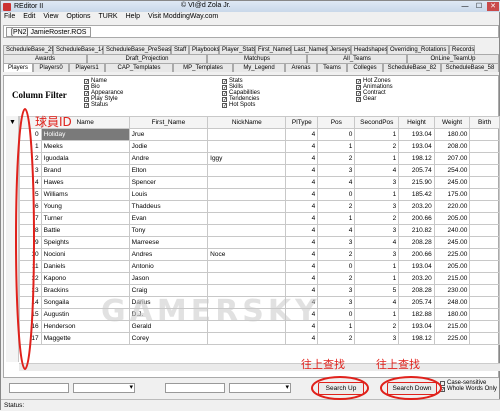 The image size is (500, 411). I want to click on annotation-search-up-label: 往上查找, so click(323, 364).